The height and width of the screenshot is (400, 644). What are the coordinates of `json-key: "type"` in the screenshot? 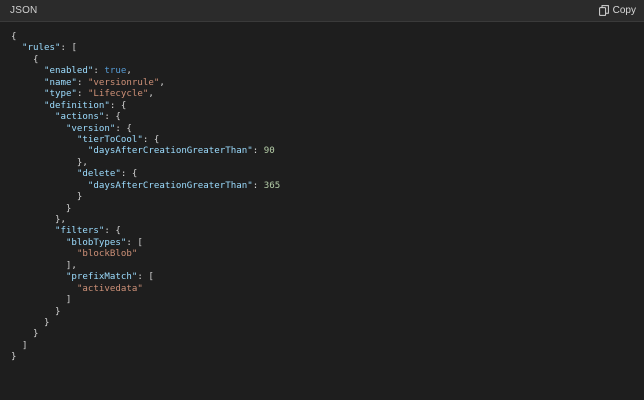 It's located at (60, 94).